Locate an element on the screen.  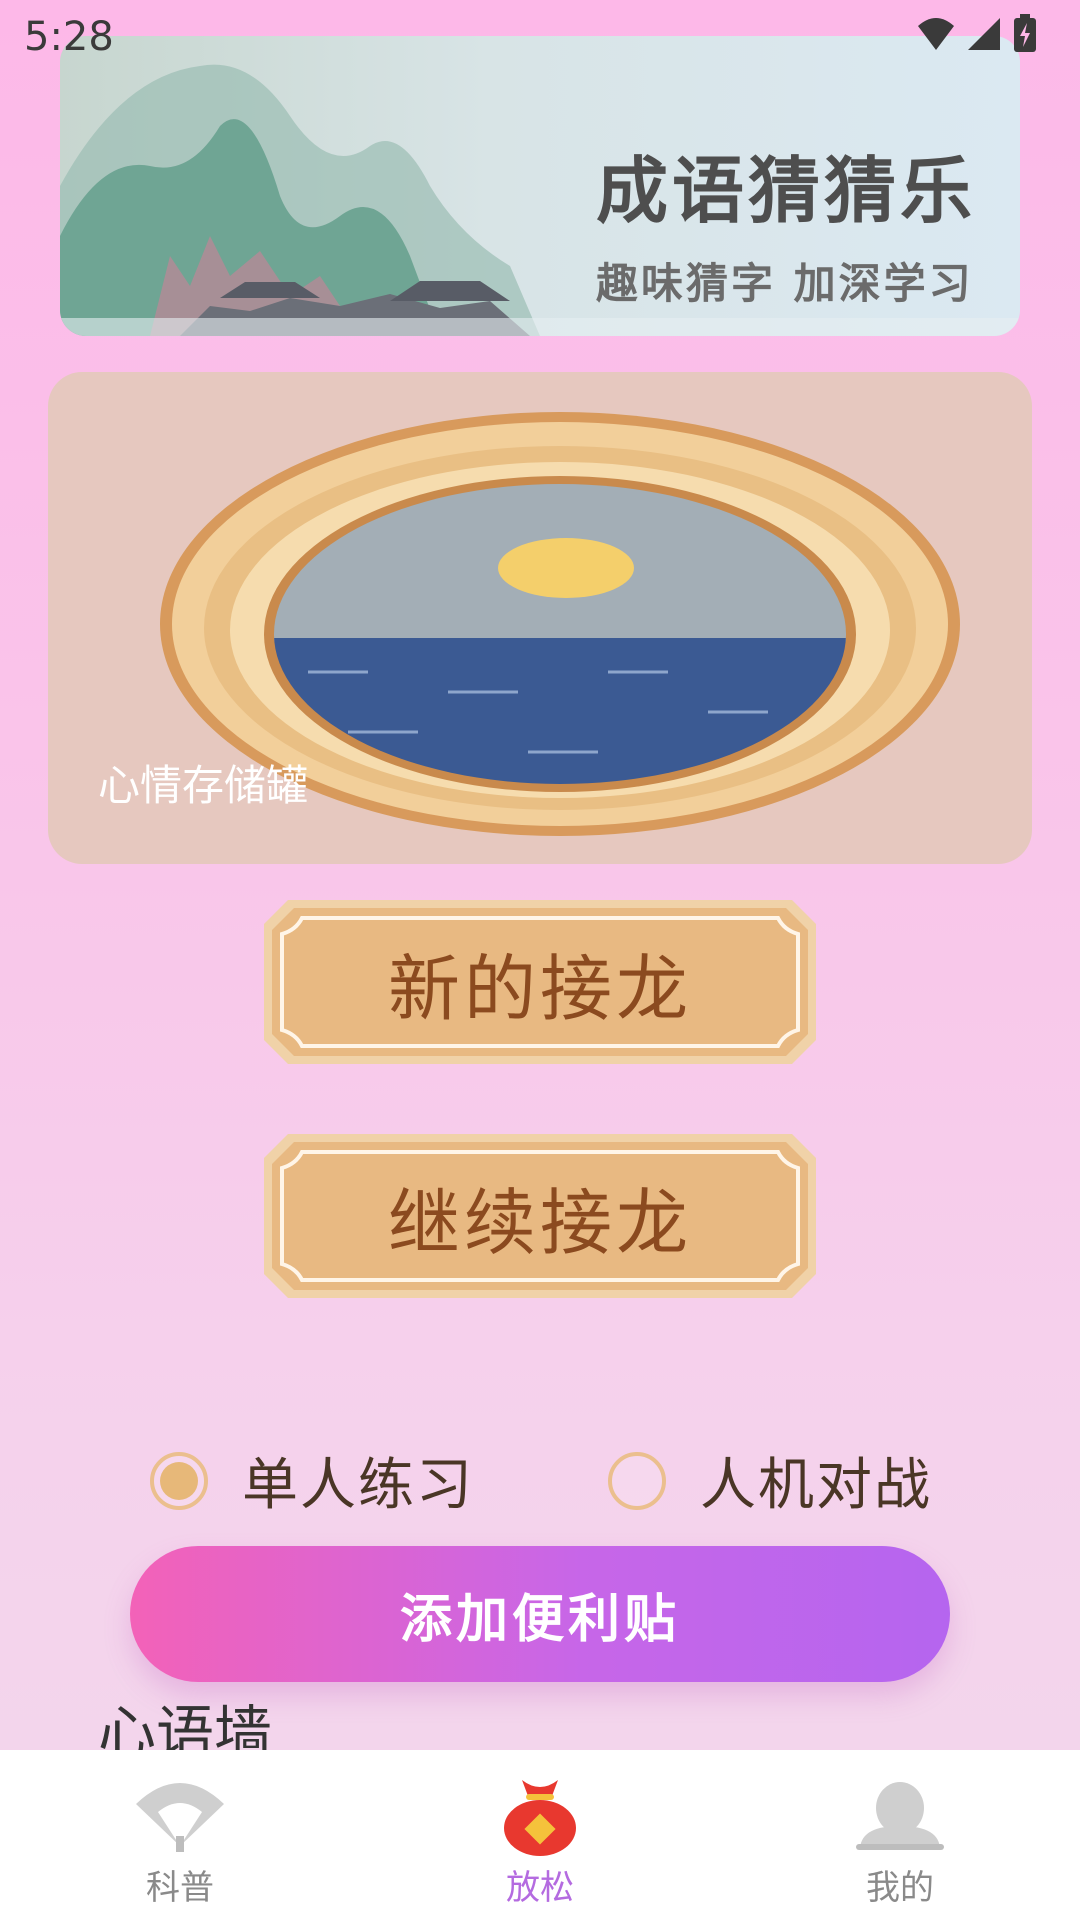
banner-title: 成语猜猜乐 is located at coordinates (786, 191).